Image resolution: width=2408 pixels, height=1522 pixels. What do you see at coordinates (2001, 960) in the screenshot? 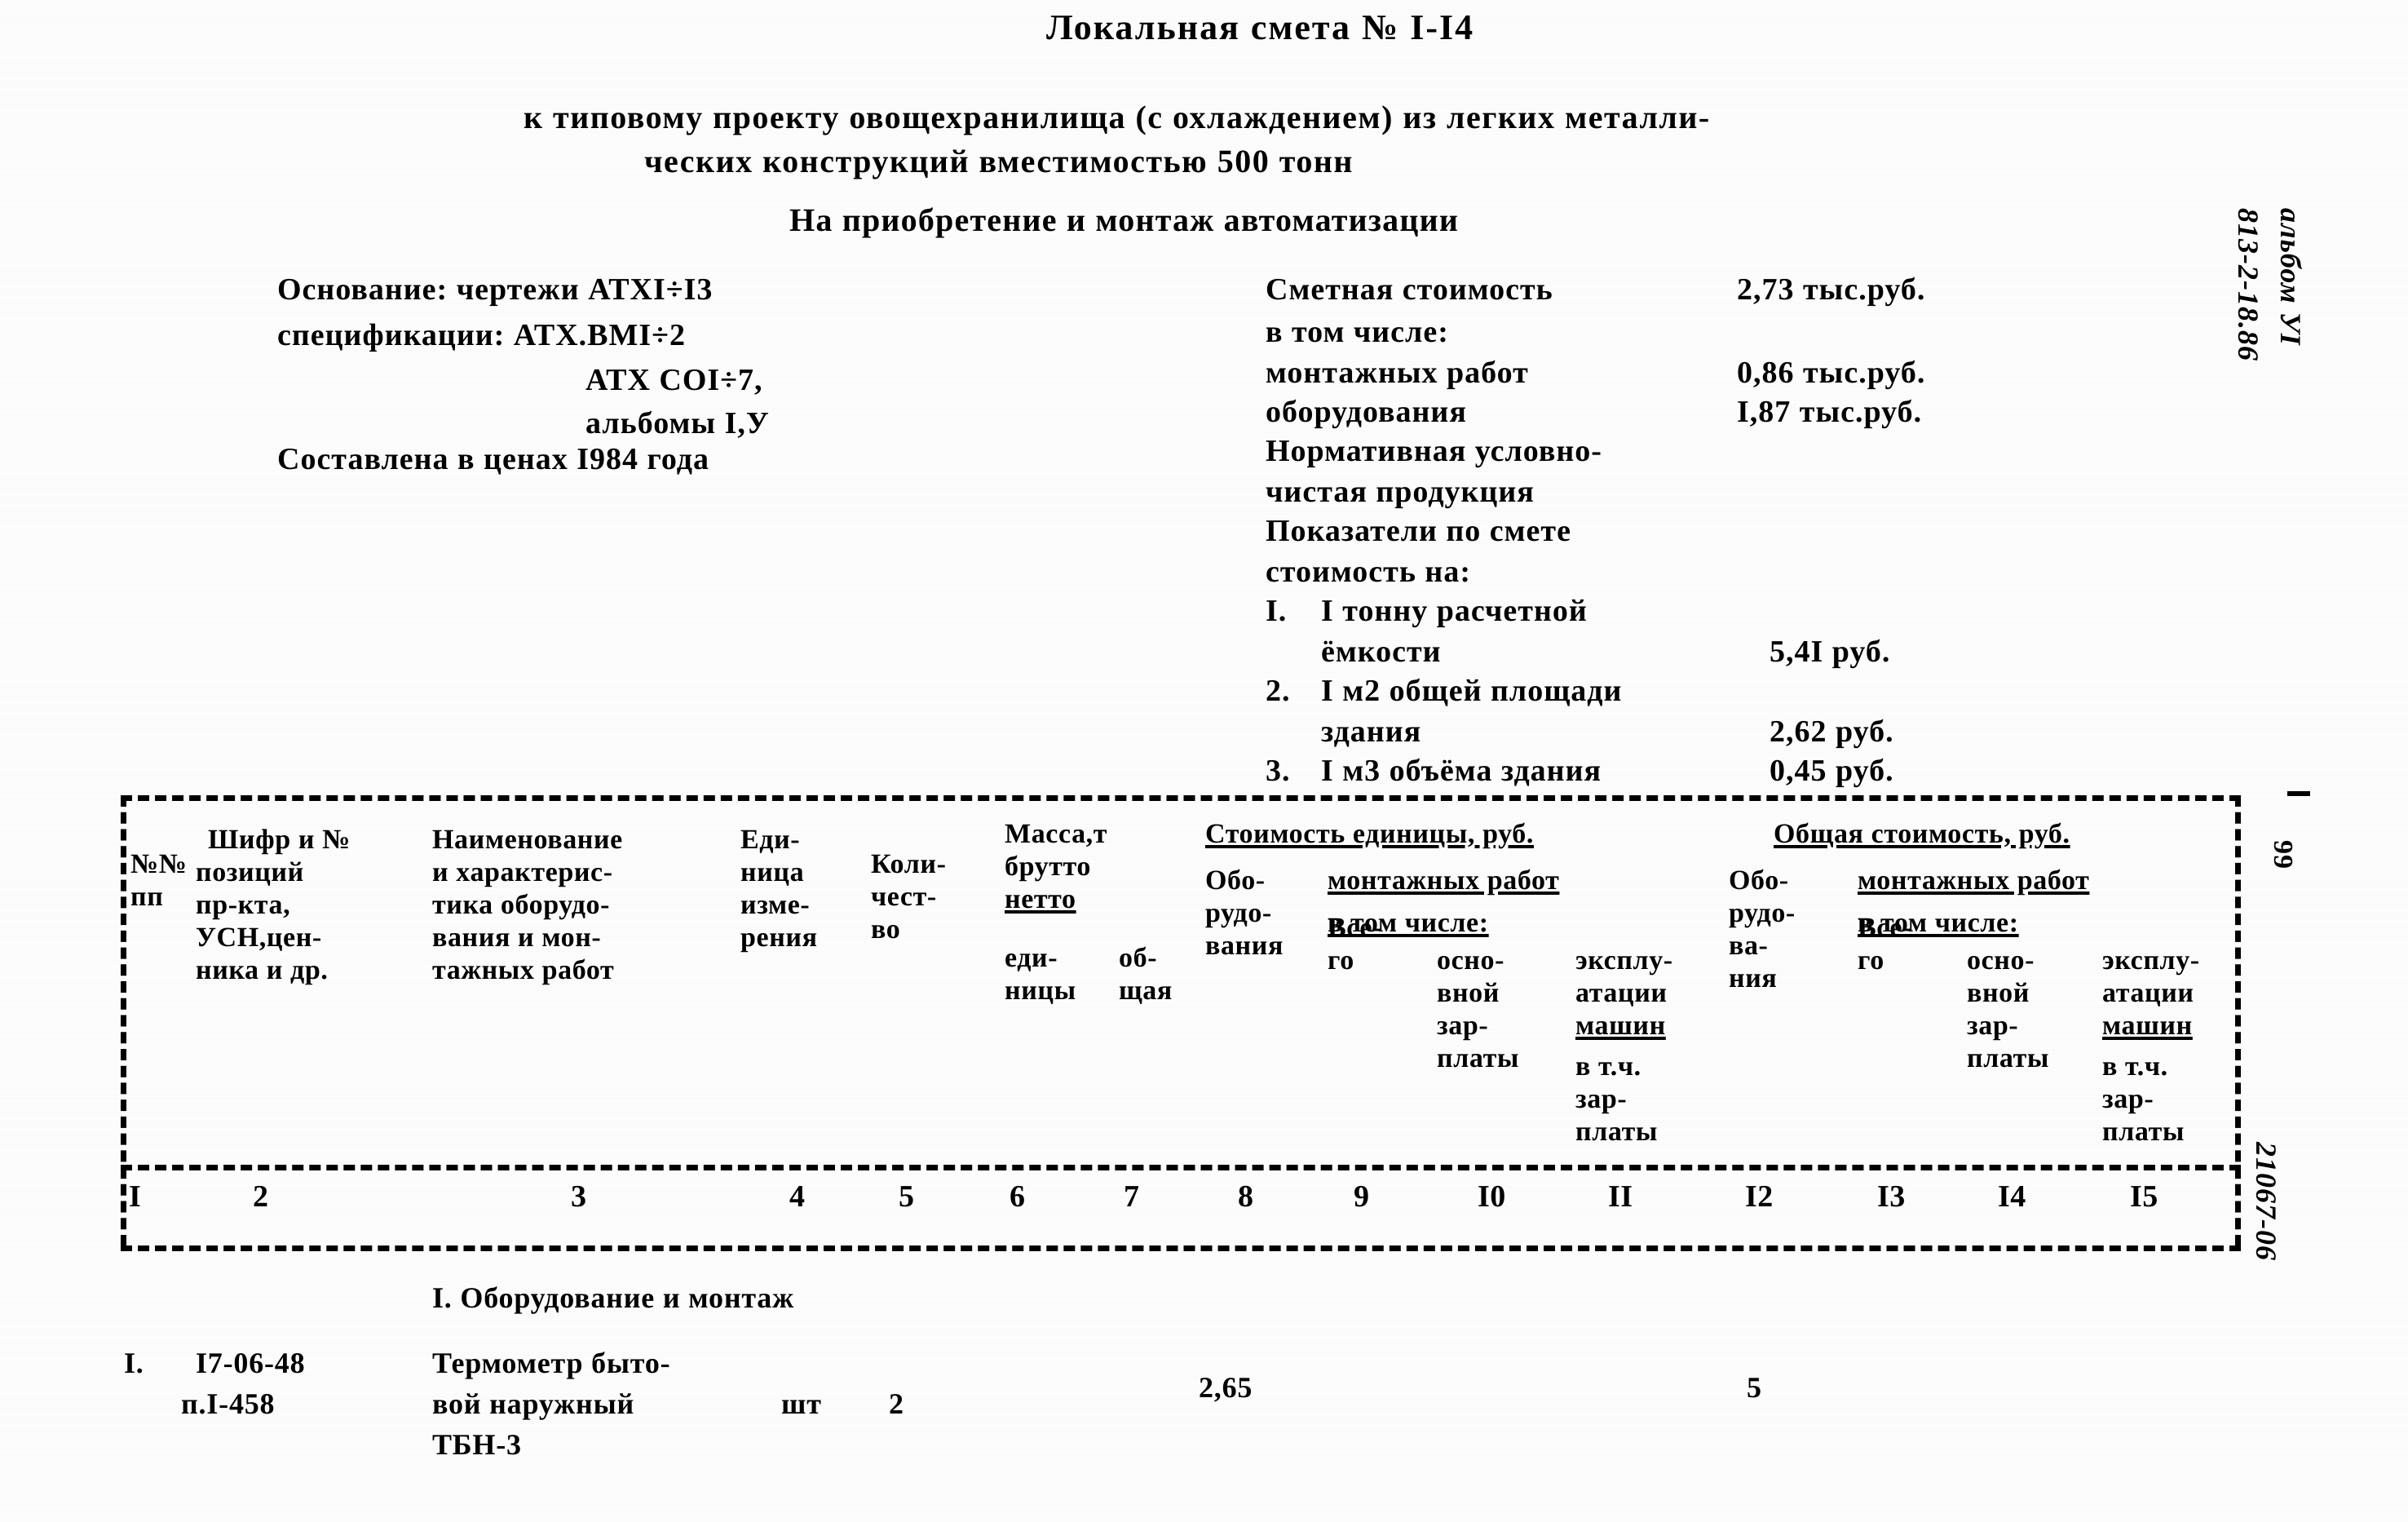
I see `header-col14-line1: осно-` at bounding box center [2001, 960].